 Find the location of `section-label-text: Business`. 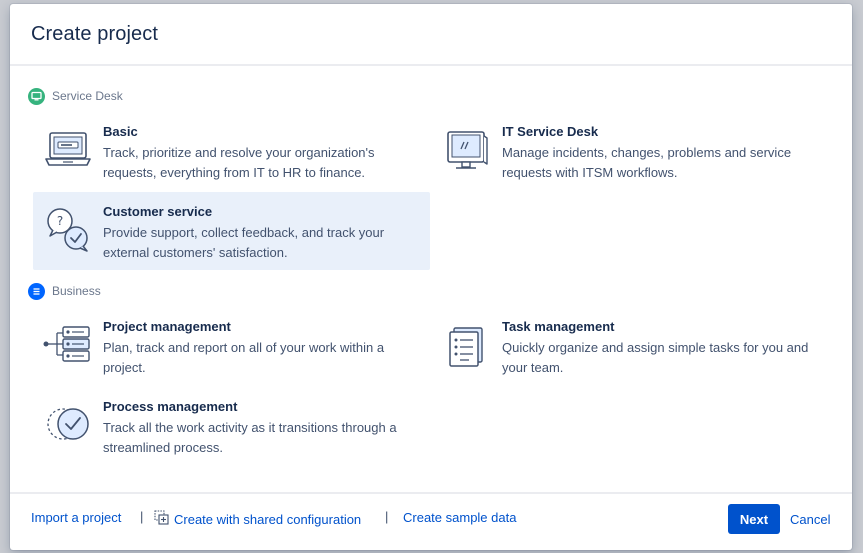

section-label-text: Business is located at coordinates (76, 291).